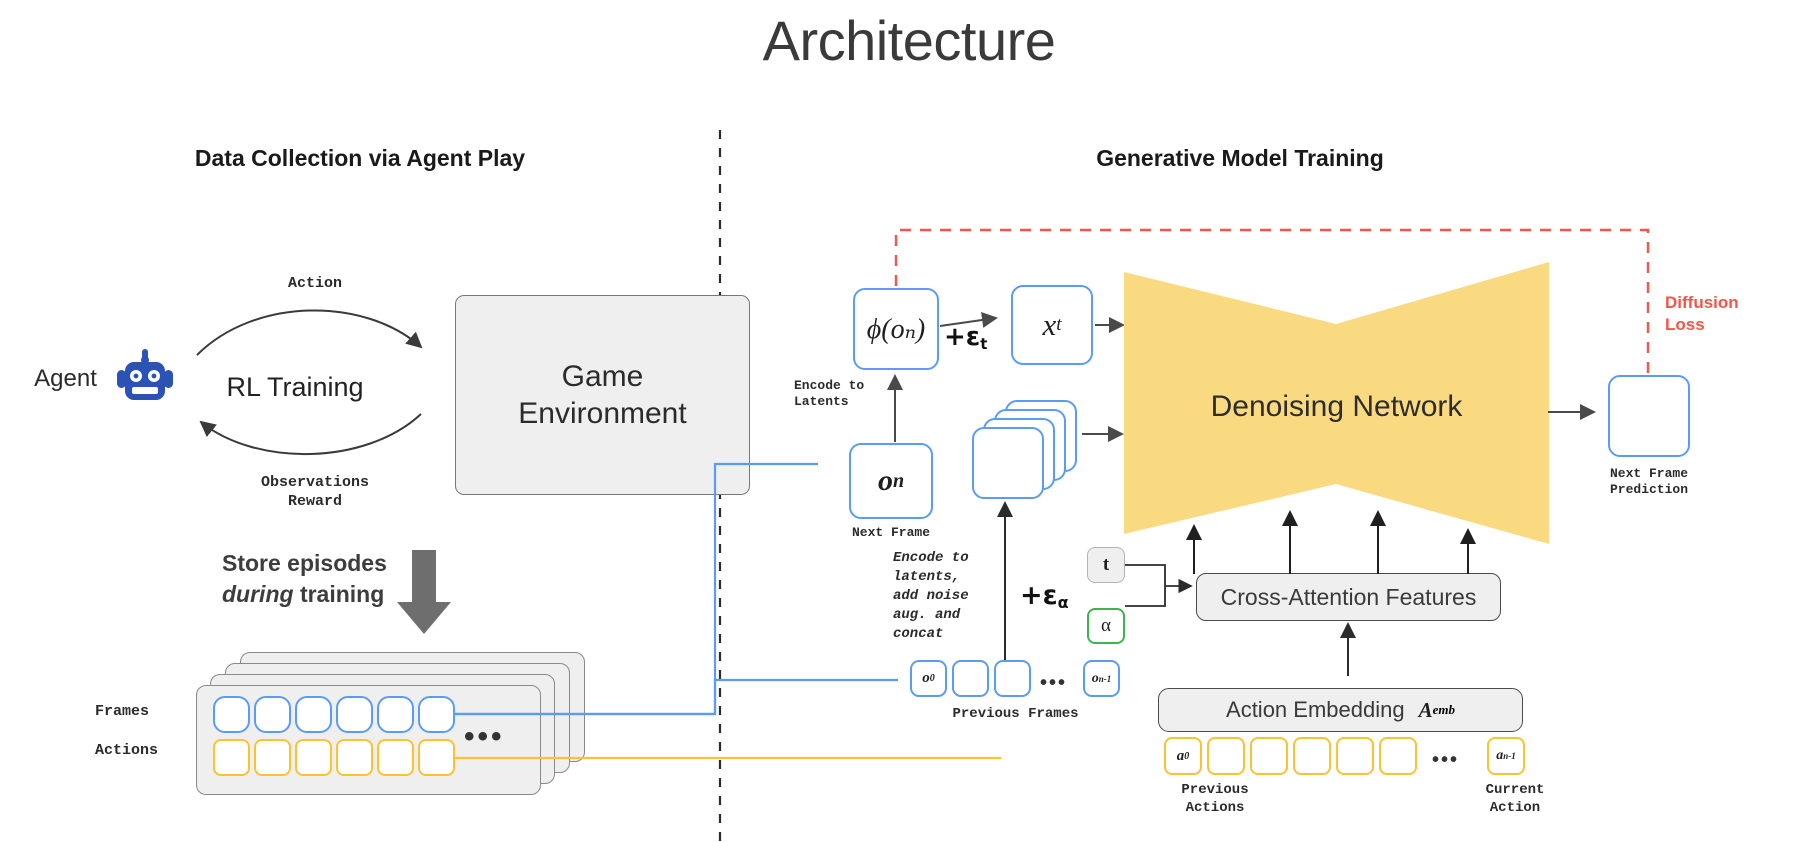 The width and height of the screenshot is (1818, 842). I want to click on action-arrow, so click(309, 332).